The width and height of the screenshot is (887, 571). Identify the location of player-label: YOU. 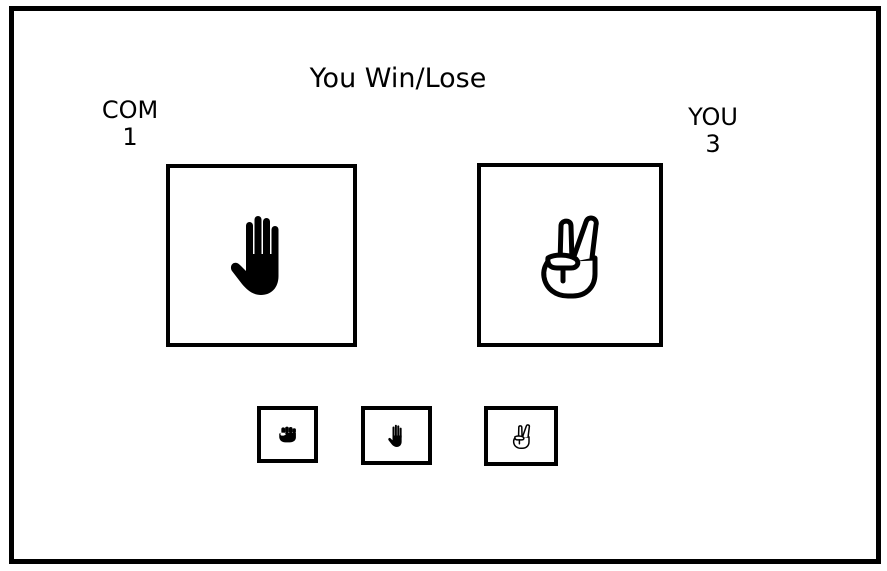
(713, 117).